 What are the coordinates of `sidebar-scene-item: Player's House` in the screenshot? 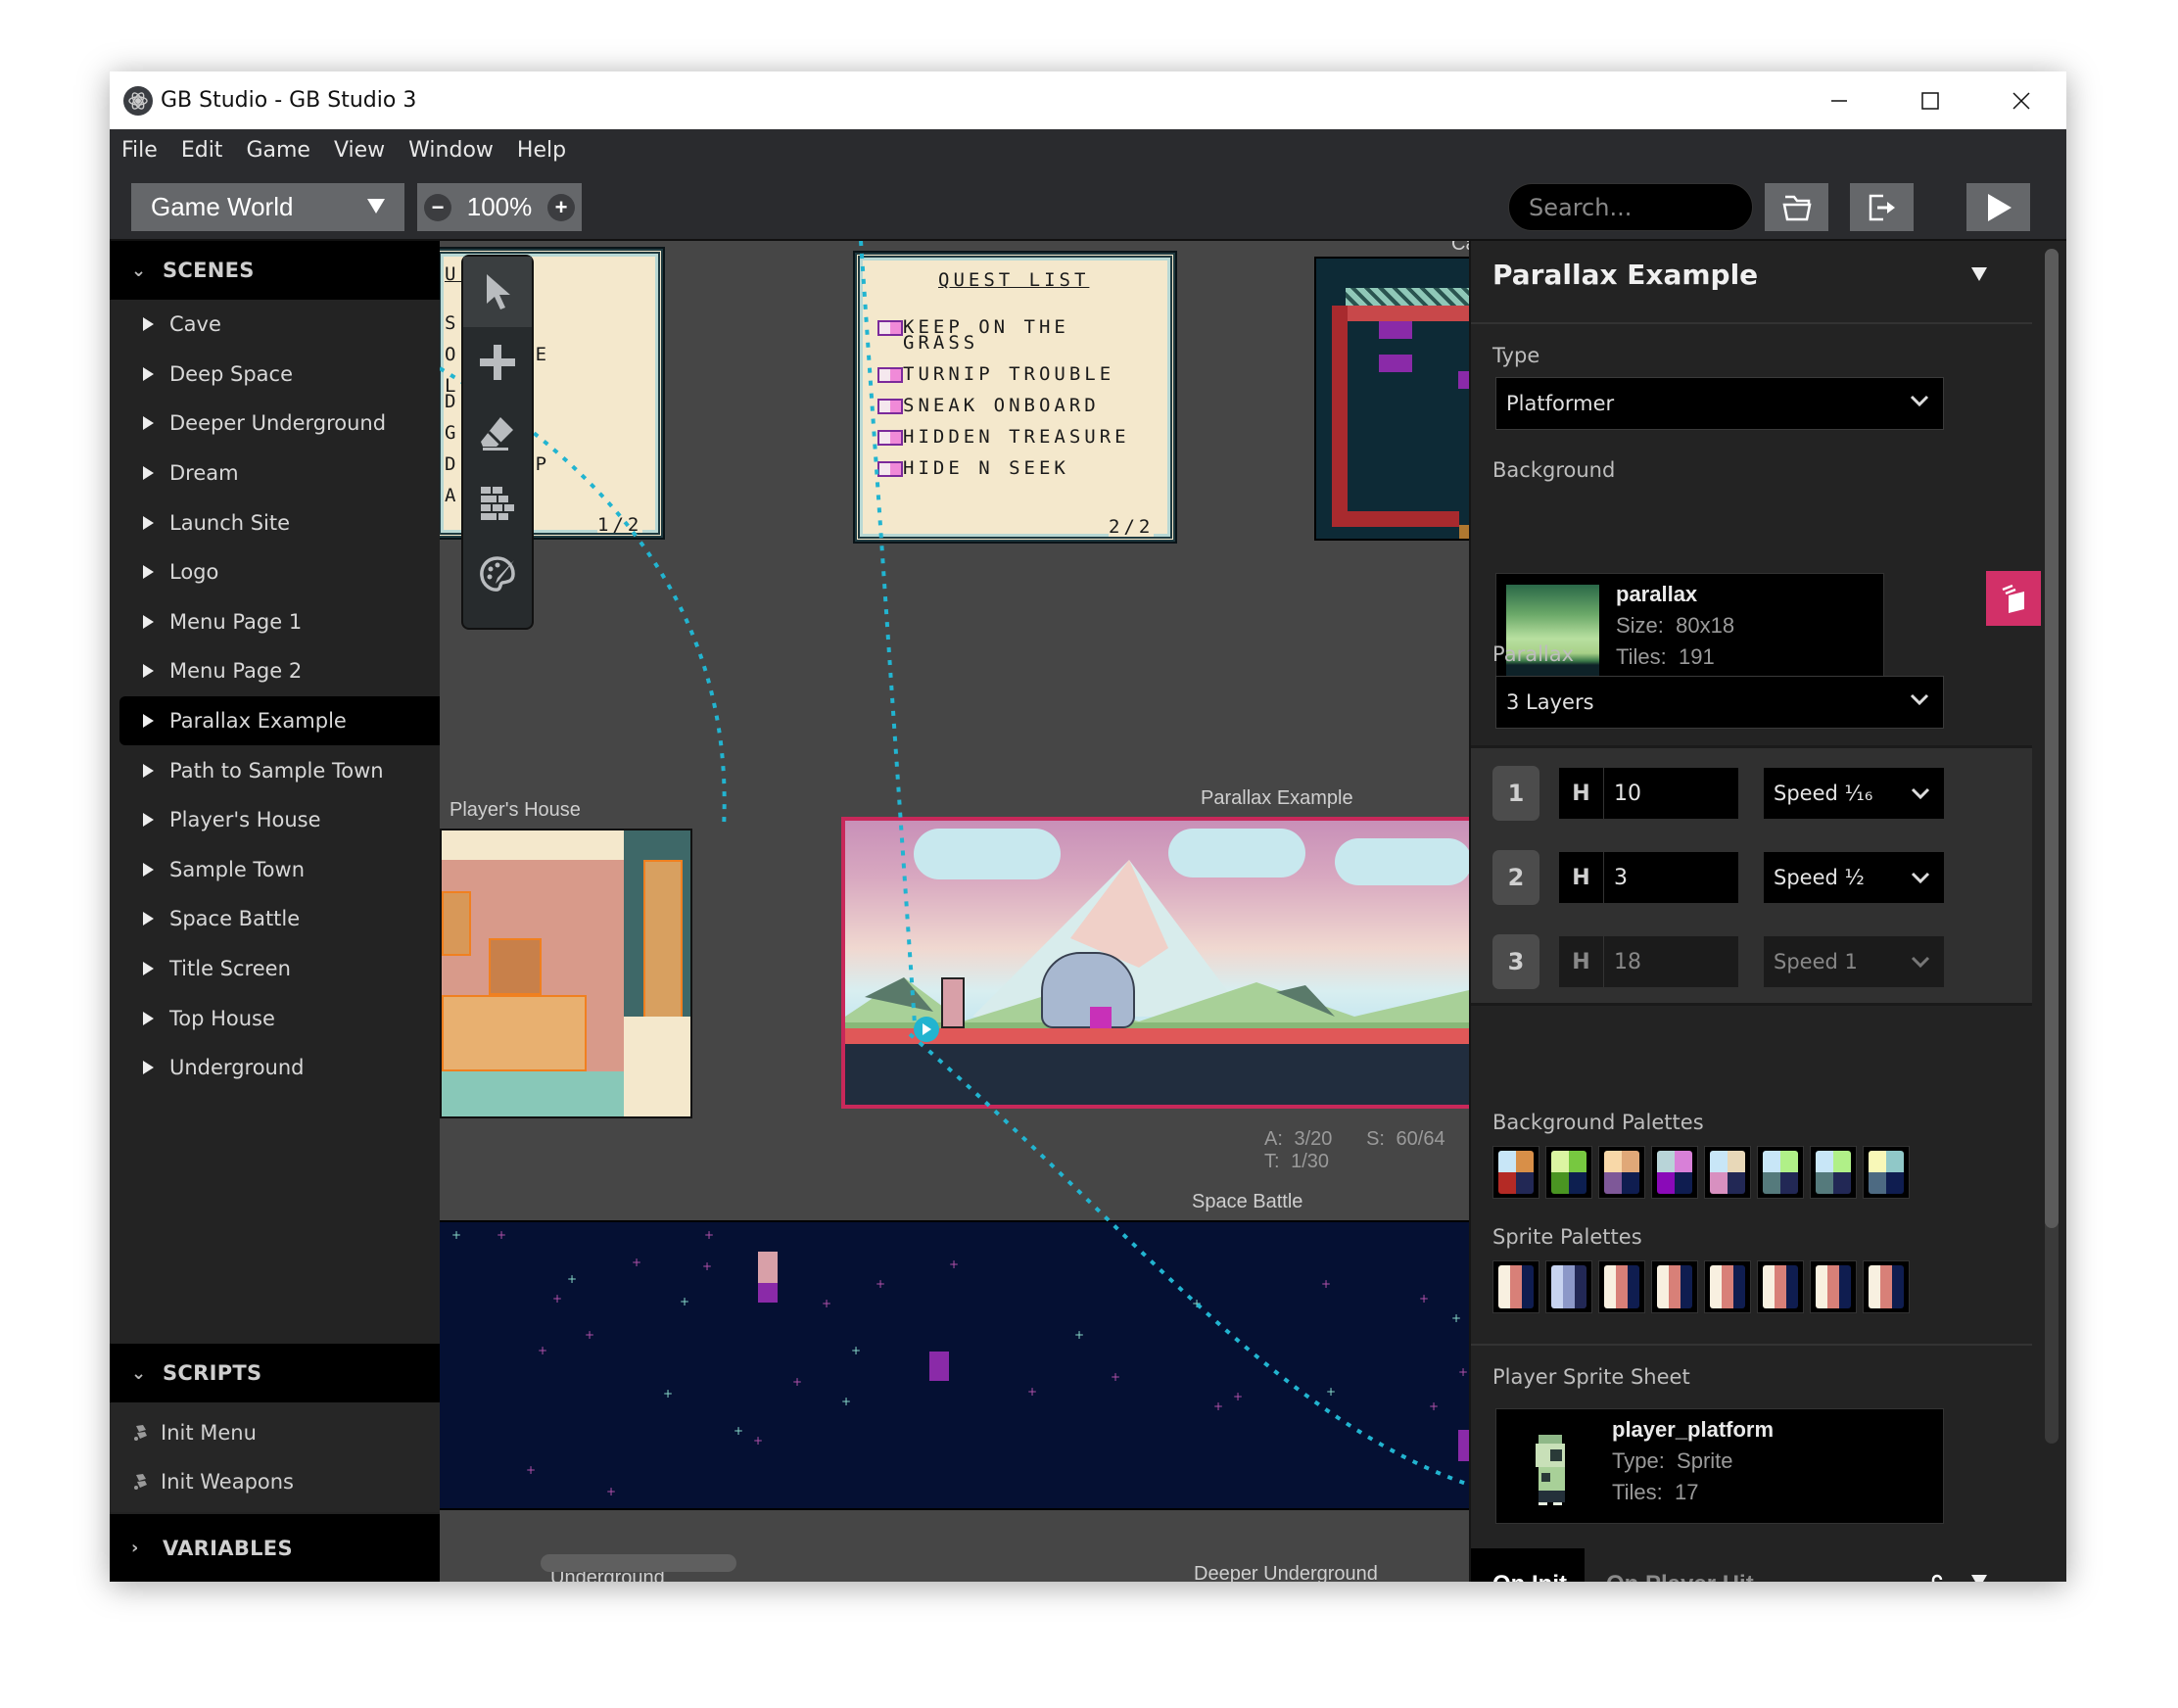 It's located at (279, 820).